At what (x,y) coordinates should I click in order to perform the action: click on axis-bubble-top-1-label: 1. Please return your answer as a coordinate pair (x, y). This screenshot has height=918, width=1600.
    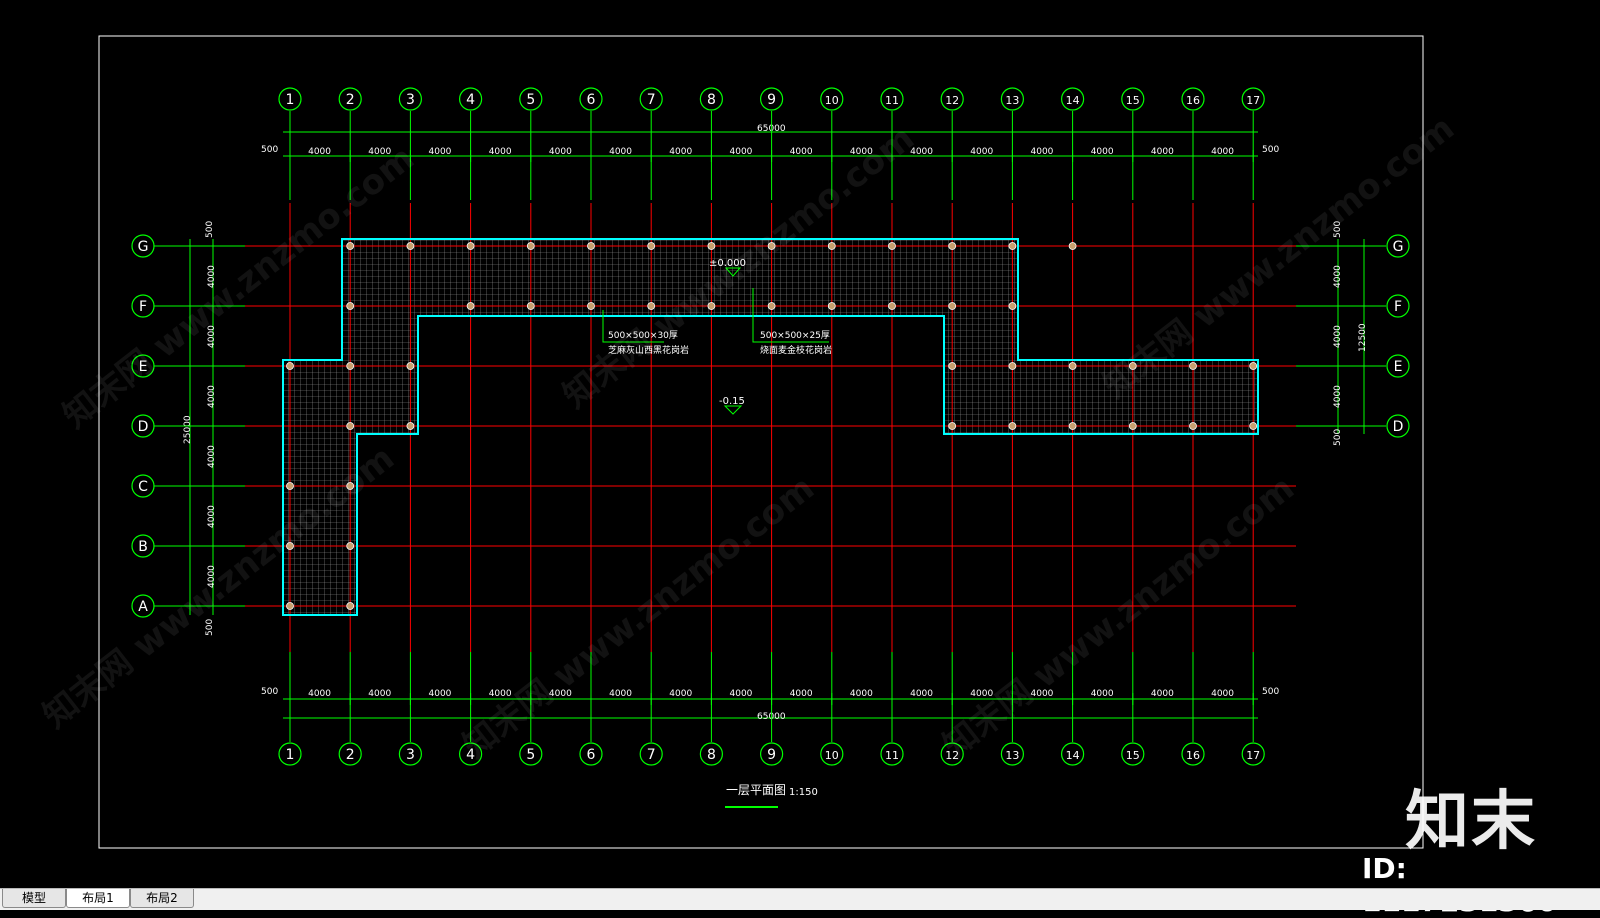
    Looking at the image, I should click on (290, 100).